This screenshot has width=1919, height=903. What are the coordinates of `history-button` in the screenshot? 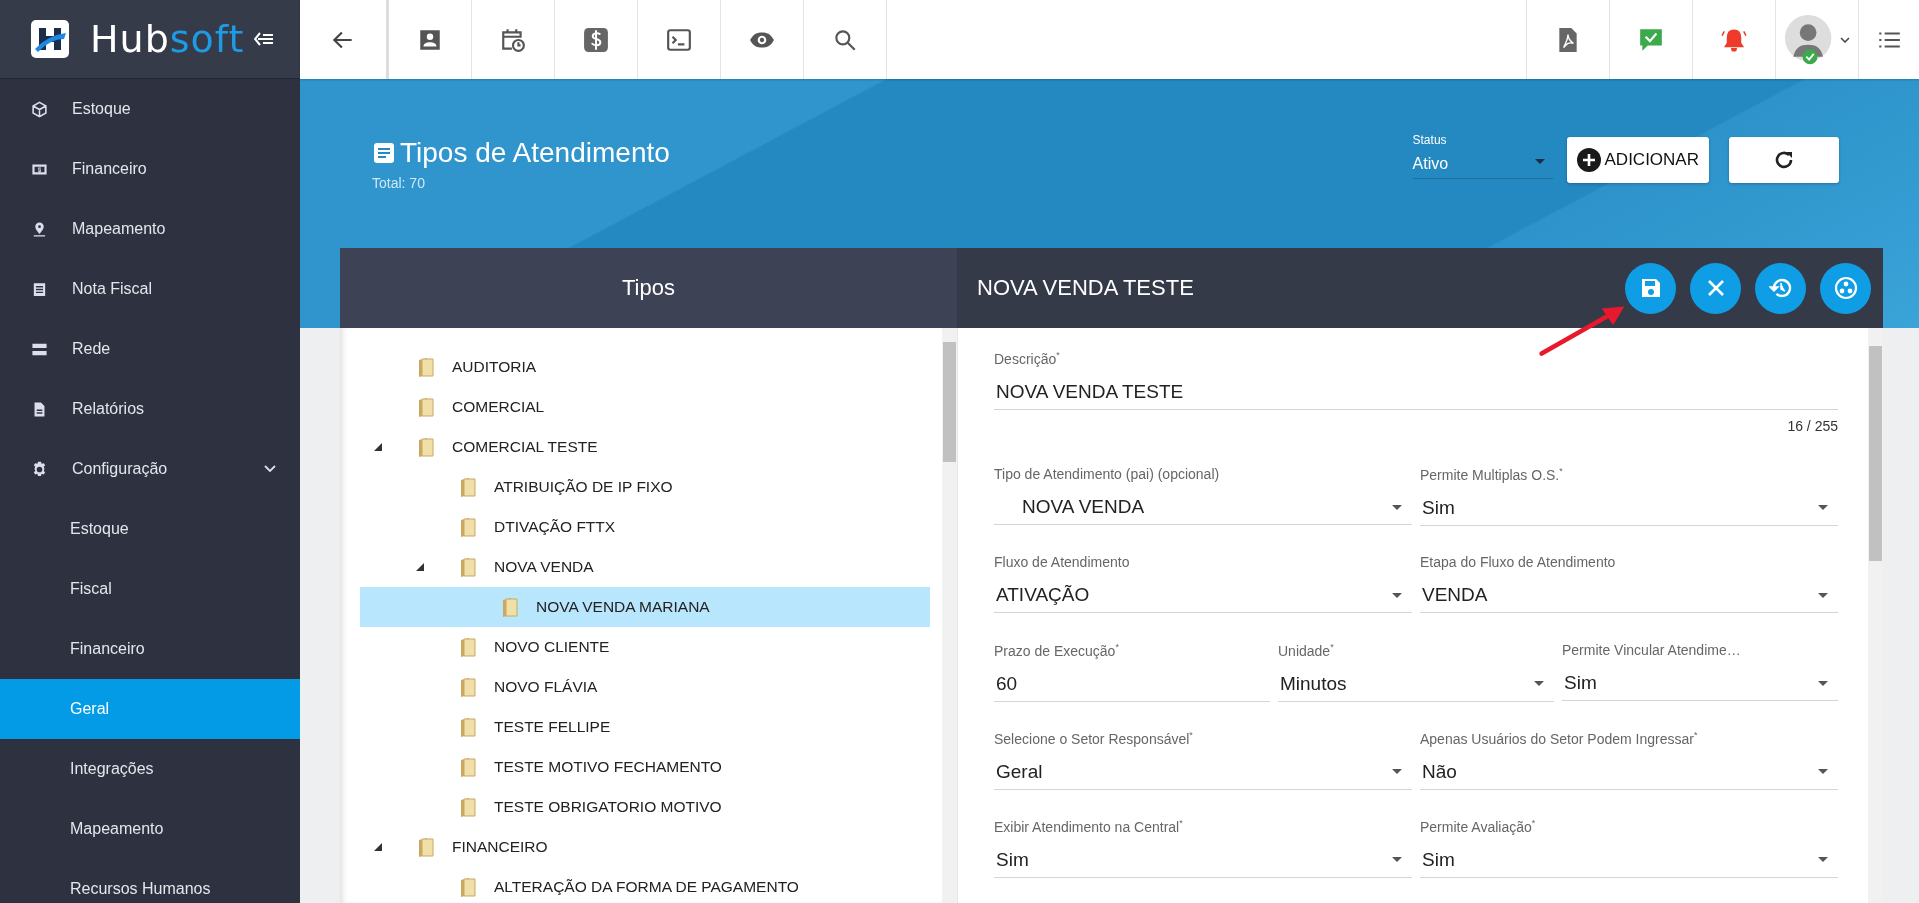 It's located at (1780, 288).